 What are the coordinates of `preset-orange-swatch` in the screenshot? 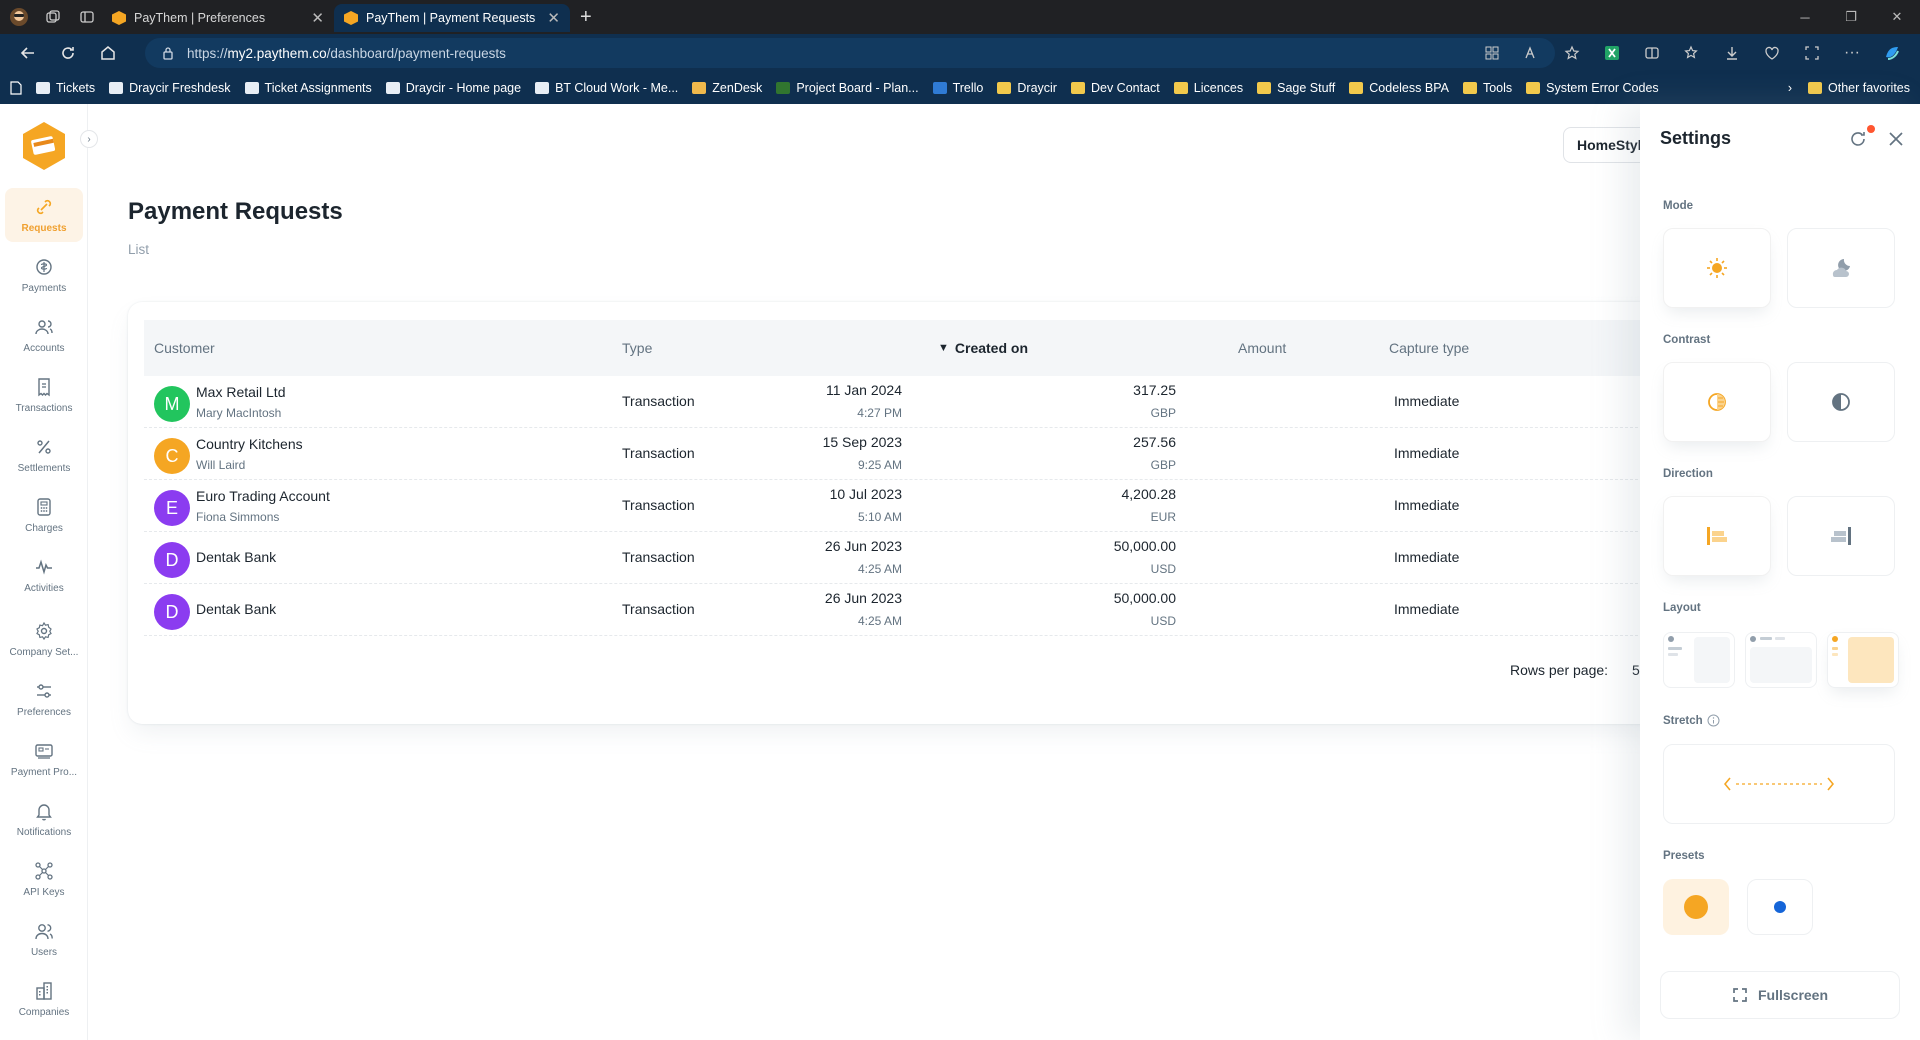 It's located at (1696, 907).